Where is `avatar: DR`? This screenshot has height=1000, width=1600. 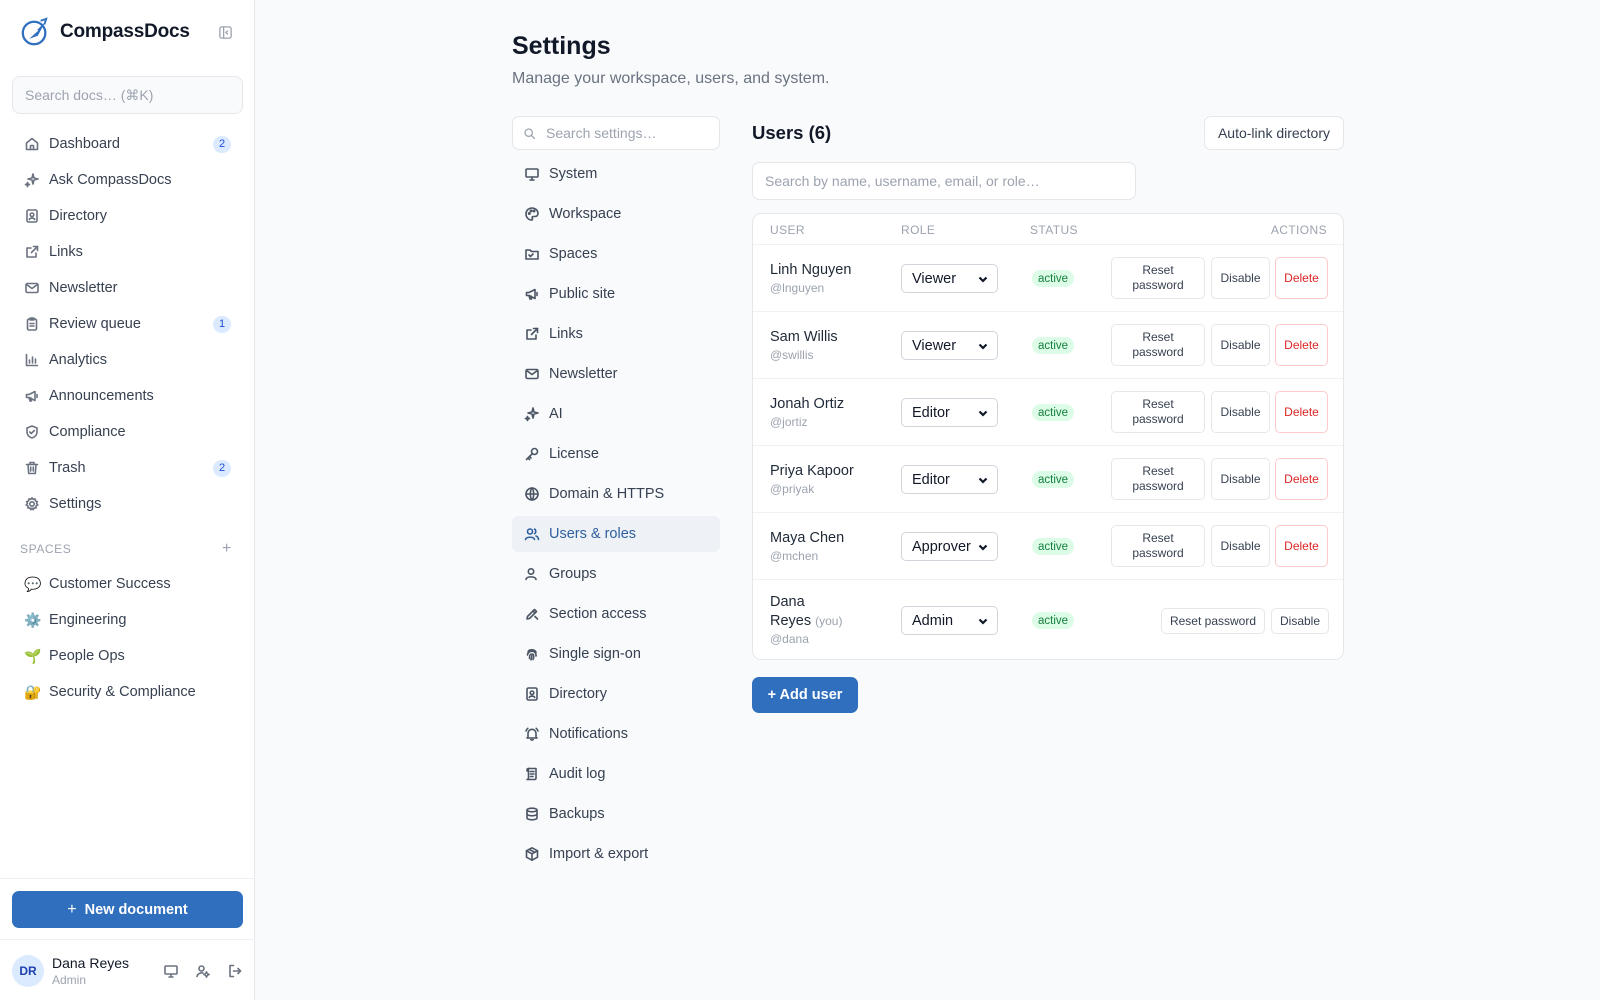 avatar: DR is located at coordinates (28, 971).